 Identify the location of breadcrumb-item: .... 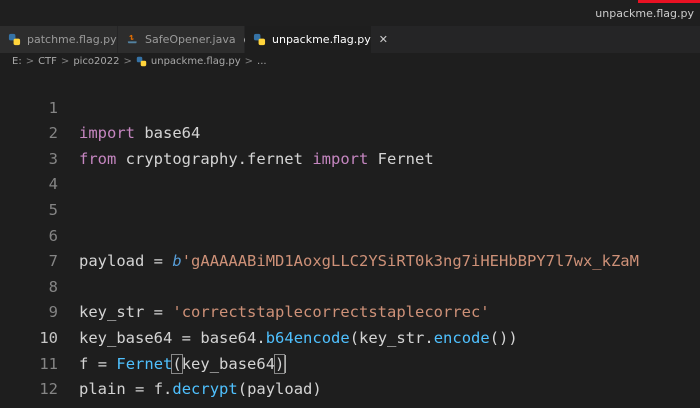
(262, 61).